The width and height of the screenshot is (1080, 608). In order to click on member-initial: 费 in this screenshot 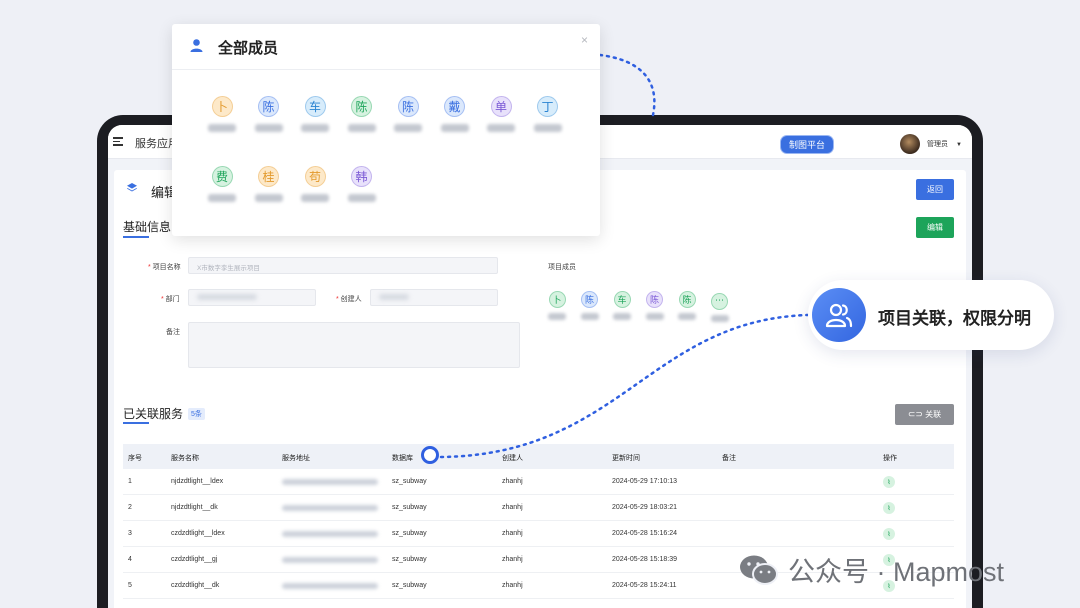, I will do `click(222, 176)`.